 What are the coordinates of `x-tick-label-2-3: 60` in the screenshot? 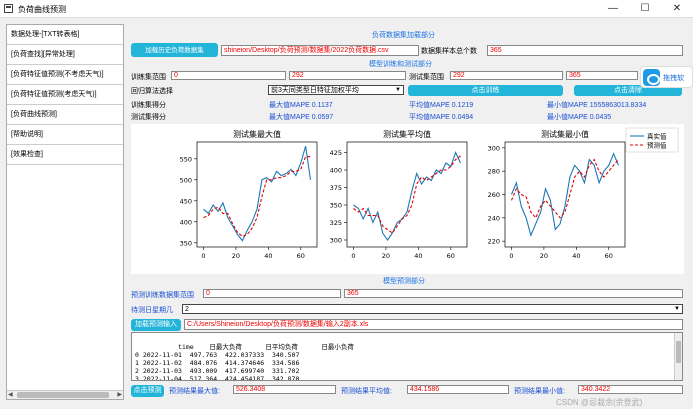 It's located at (609, 256).